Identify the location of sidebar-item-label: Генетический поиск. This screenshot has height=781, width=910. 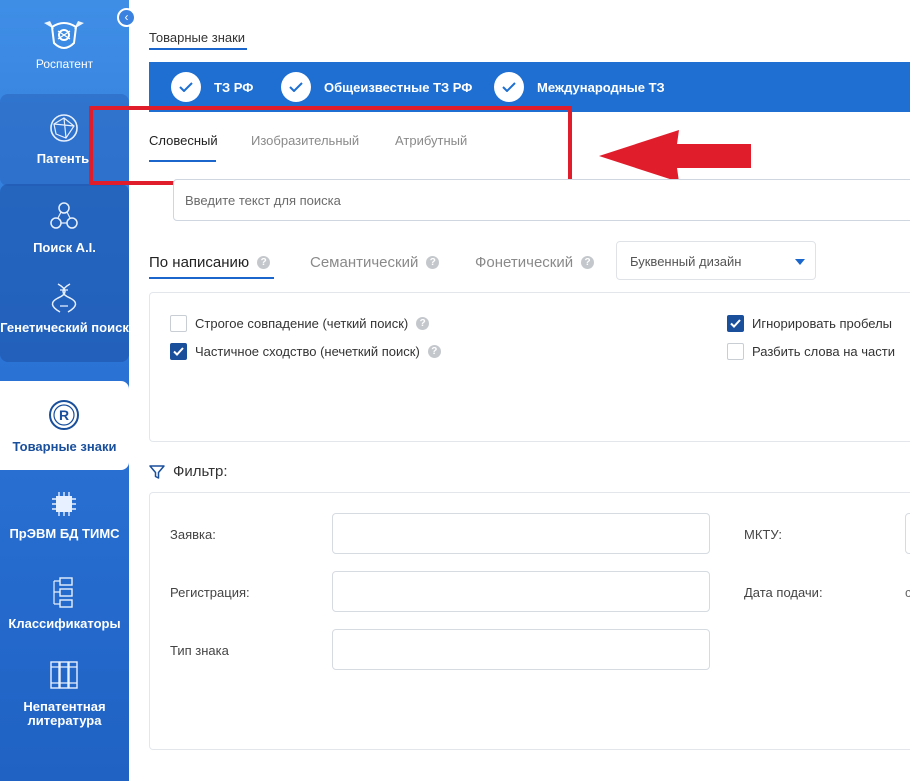
(64, 327).